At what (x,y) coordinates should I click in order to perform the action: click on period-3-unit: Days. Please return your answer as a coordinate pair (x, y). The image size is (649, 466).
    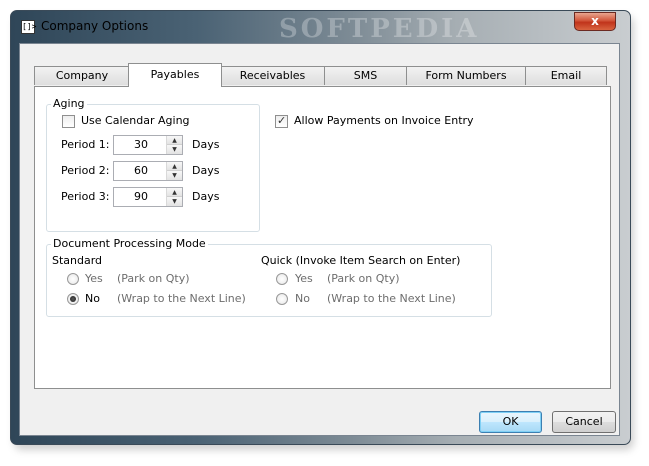
    Looking at the image, I should click on (206, 196).